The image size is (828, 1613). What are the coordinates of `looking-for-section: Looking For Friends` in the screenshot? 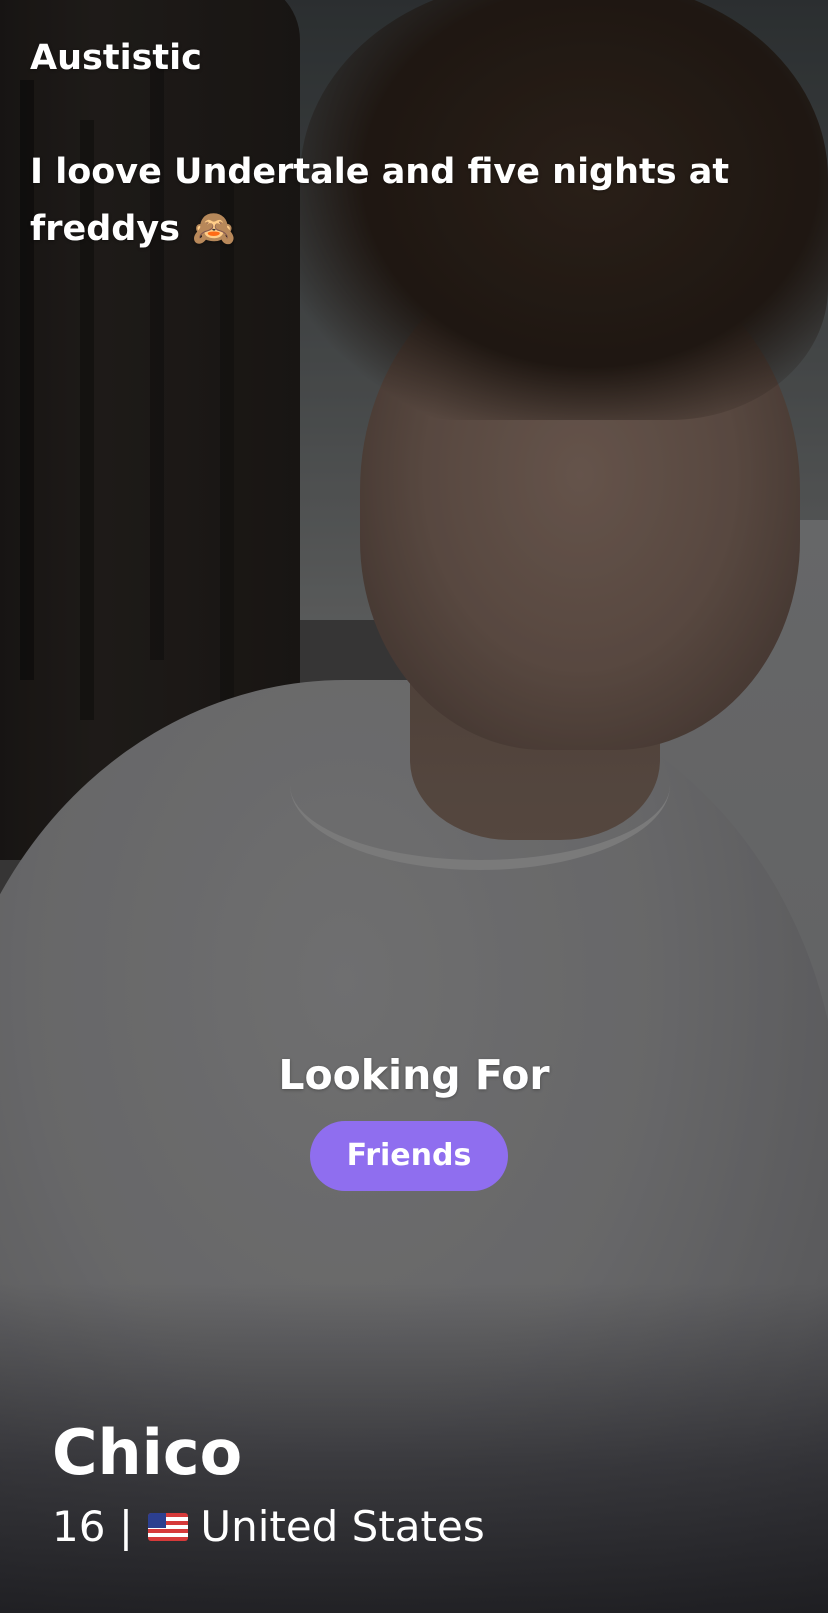 It's located at (414, 1118).